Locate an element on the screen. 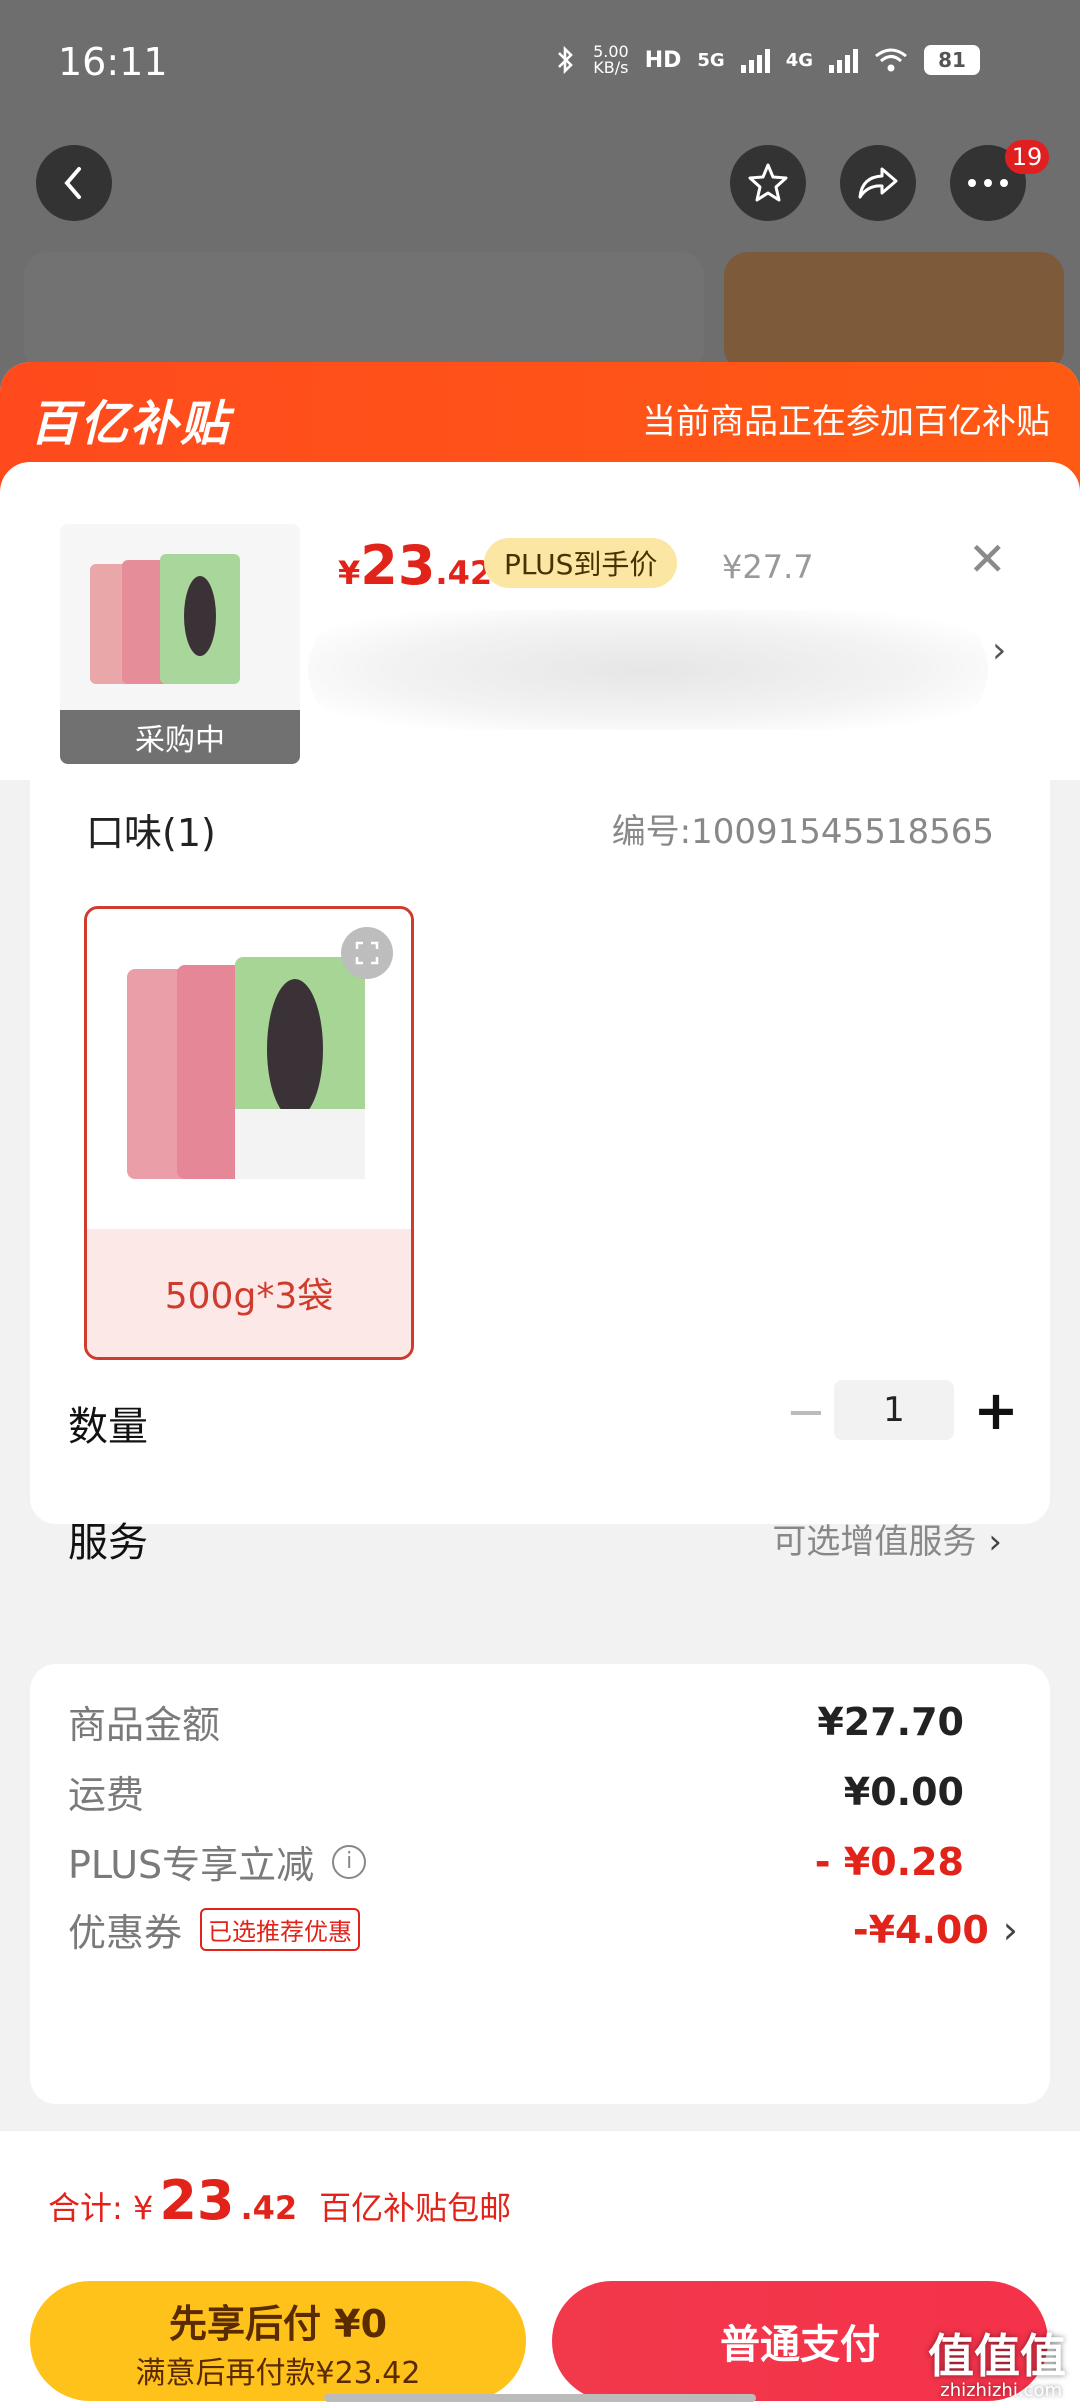  product-thumbnail: 采购中 is located at coordinates (180, 644).